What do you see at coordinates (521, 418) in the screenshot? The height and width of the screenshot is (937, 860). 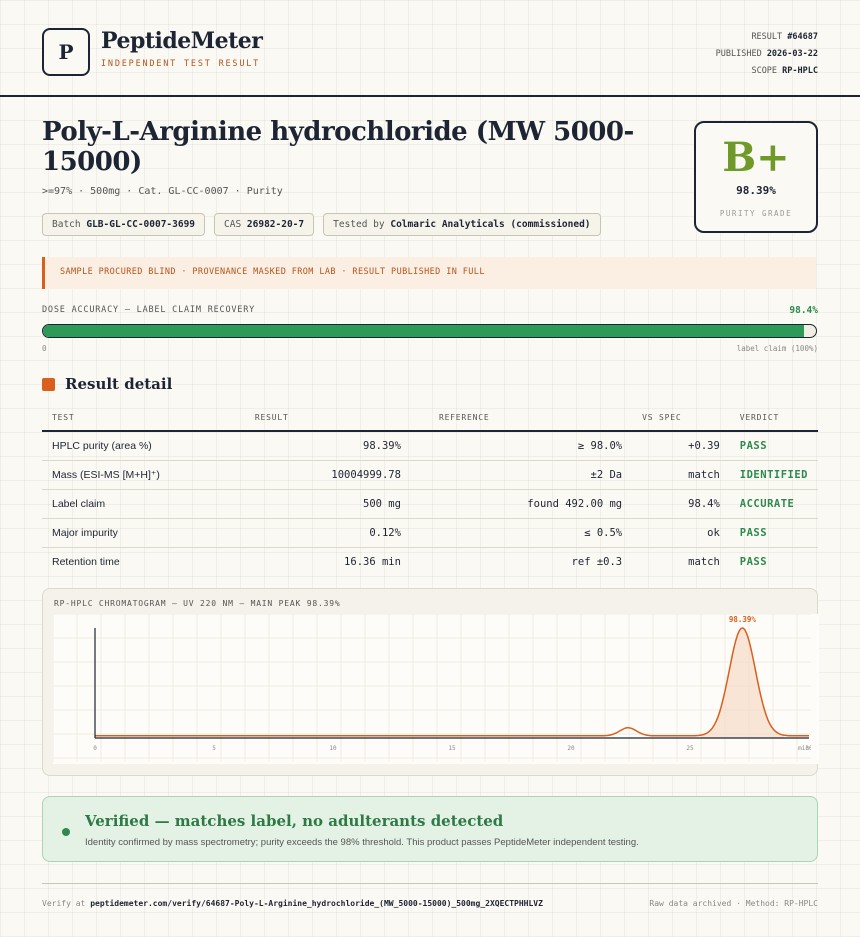 I see `col-header-reference: REFERENCE` at bounding box center [521, 418].